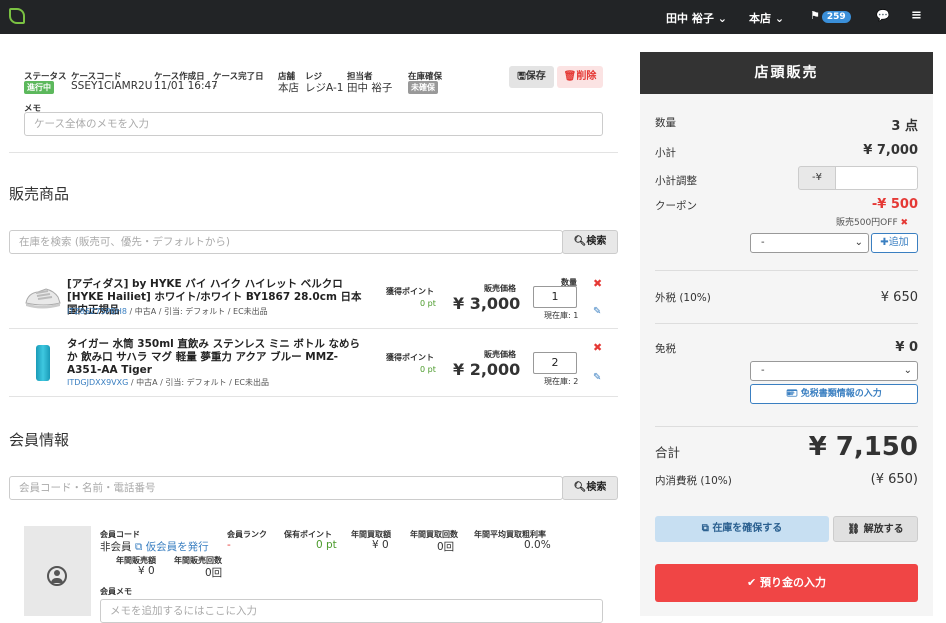 Image resolution: width=946 pixels, height=623 pixels. Describe the element at coordinates (238, 77) in the screenshot. I see `completed-date-label: ケース完了日` at that location.